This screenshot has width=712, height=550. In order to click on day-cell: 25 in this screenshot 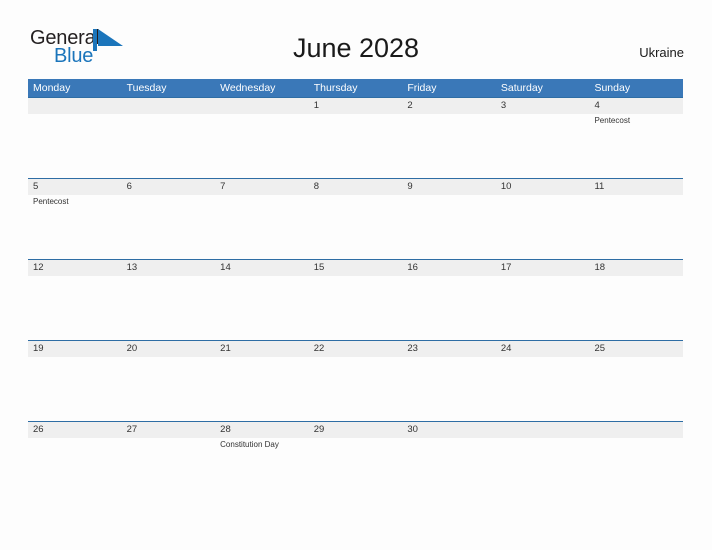, I will do `click(636, 381)`.